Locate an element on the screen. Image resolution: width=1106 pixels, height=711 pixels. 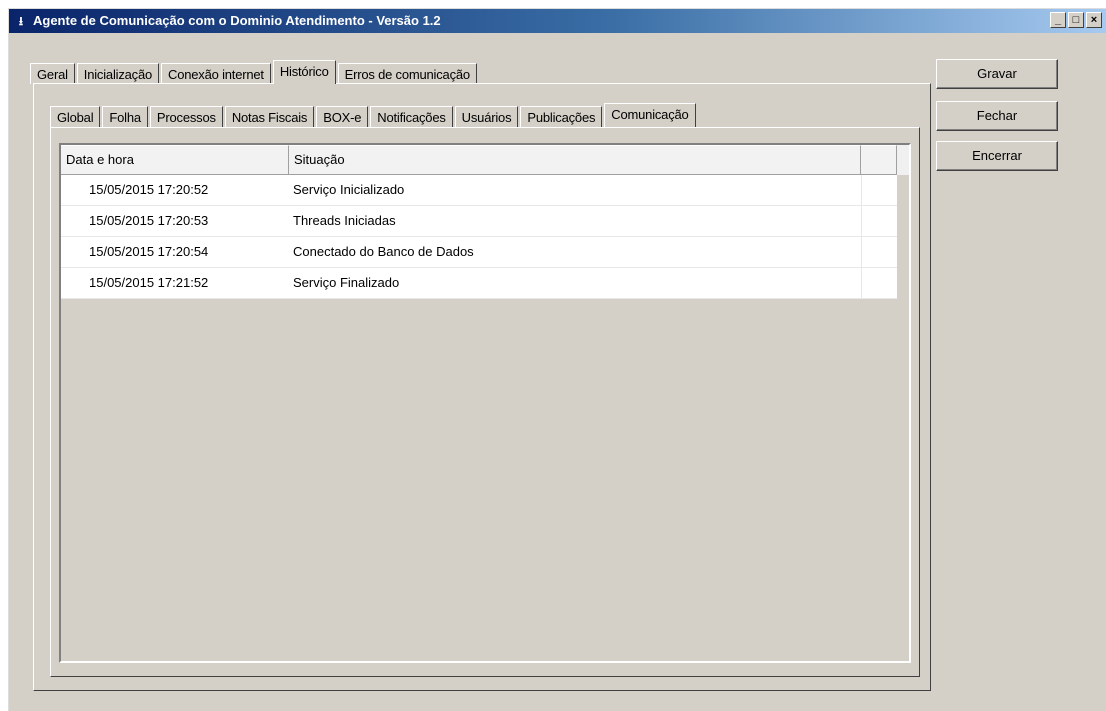
list-item: 15/05/2015 17:20:53 Threads Iniciadas is located at coordinates (479, 221).